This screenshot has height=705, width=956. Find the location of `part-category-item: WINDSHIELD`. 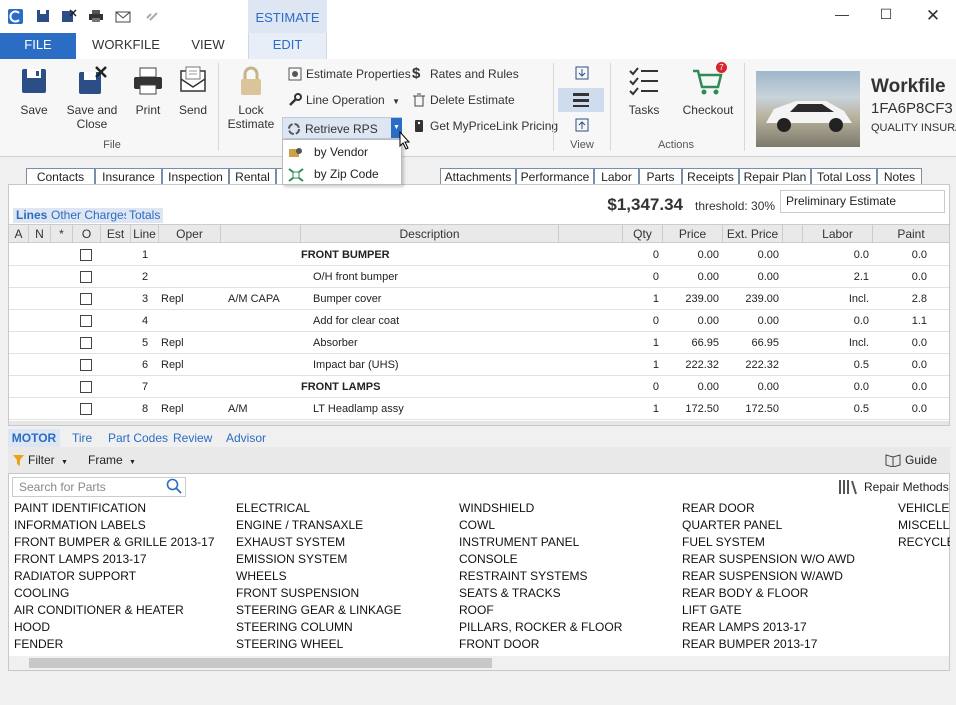

part-category-item: WINDSHIELD is located at coordinates (496, 508).